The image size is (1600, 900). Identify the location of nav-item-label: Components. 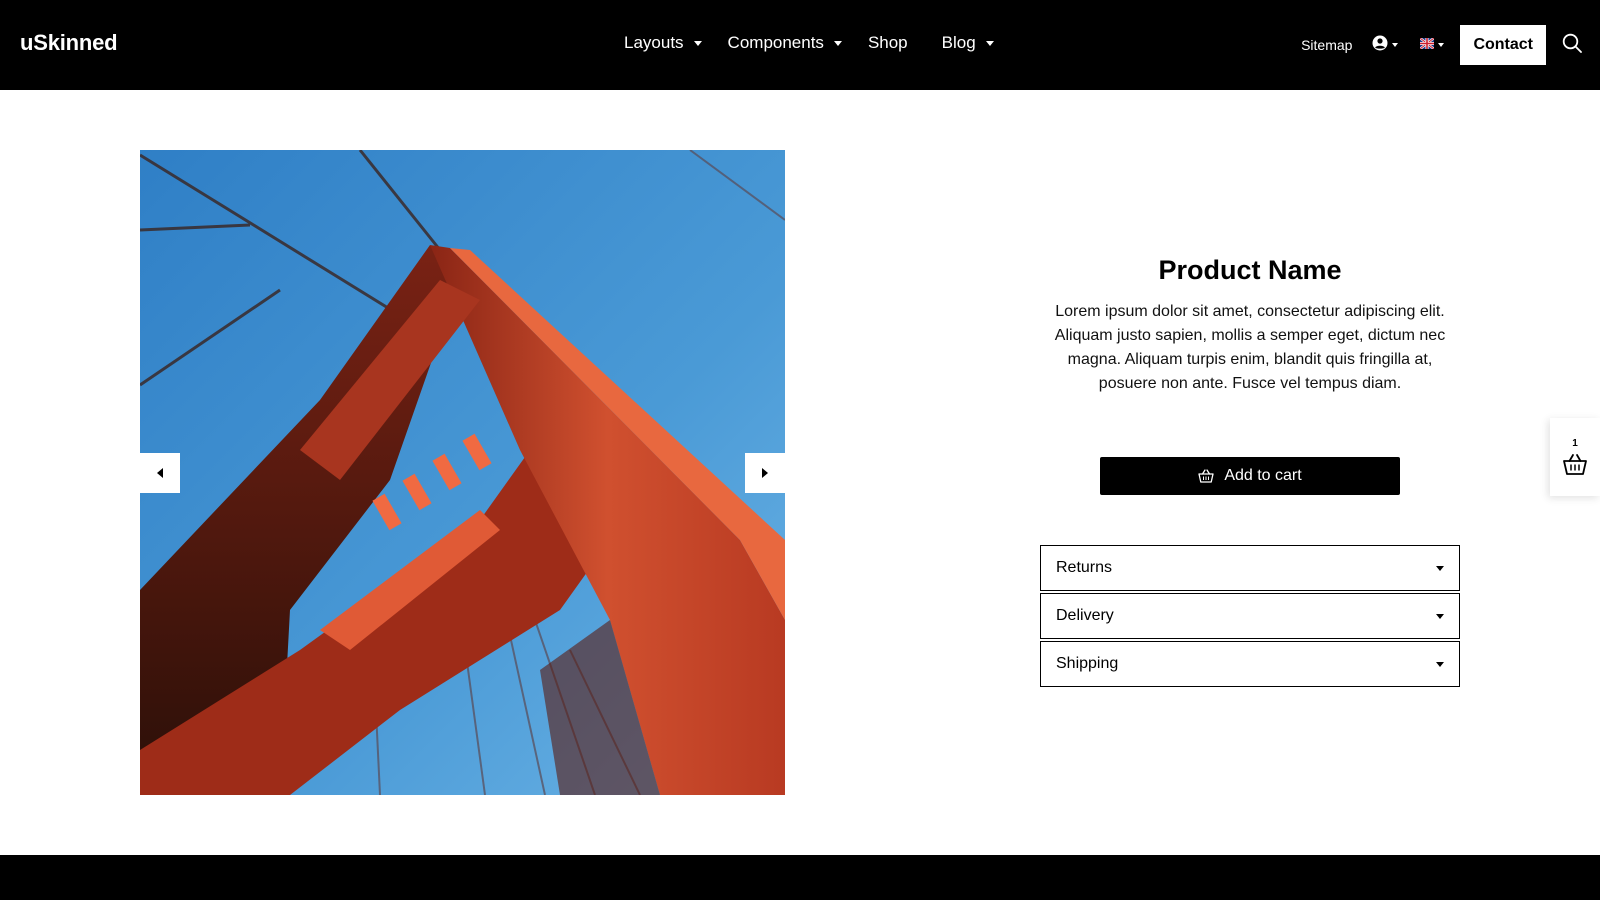
(775, 42).